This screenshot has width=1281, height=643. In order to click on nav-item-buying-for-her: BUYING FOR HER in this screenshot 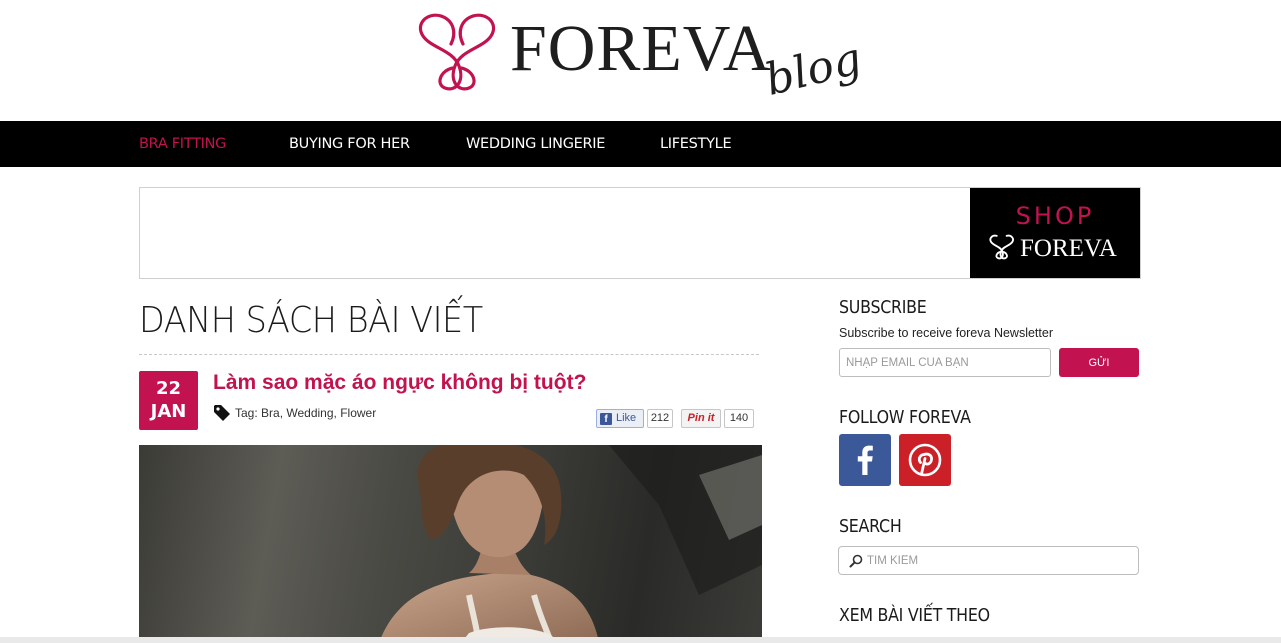, I will do `click(349, 144)`.